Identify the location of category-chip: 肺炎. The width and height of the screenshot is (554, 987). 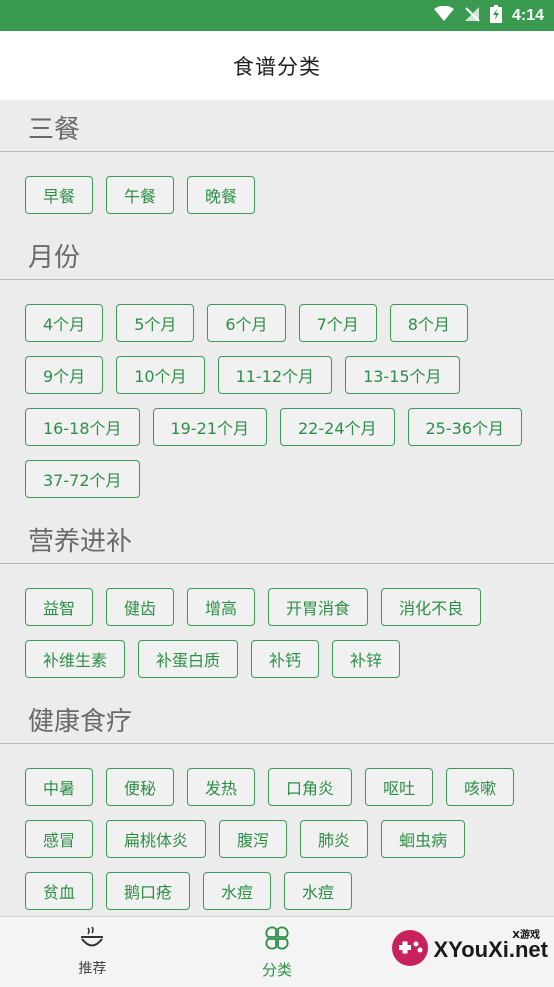
(334, 839).